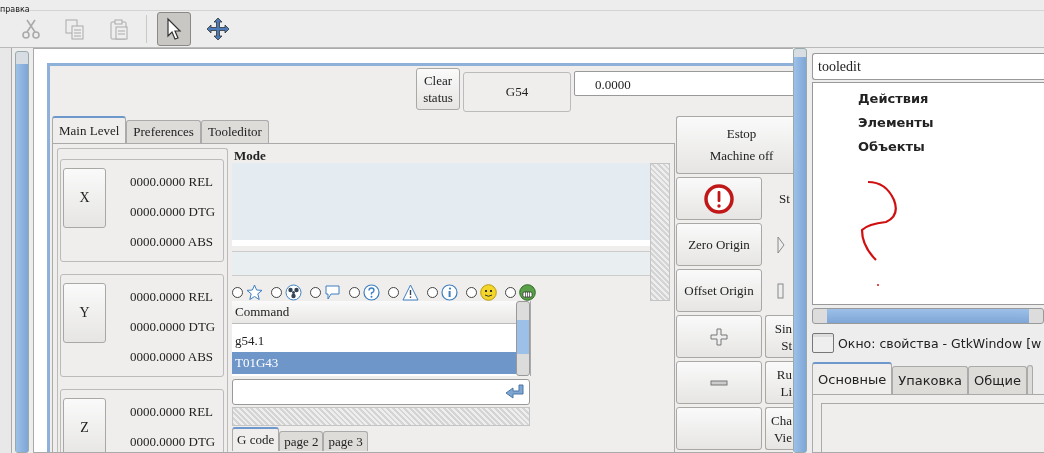  Describe the element at coordinates (1029, 379) in the screenshot. I see `tab` at that location.